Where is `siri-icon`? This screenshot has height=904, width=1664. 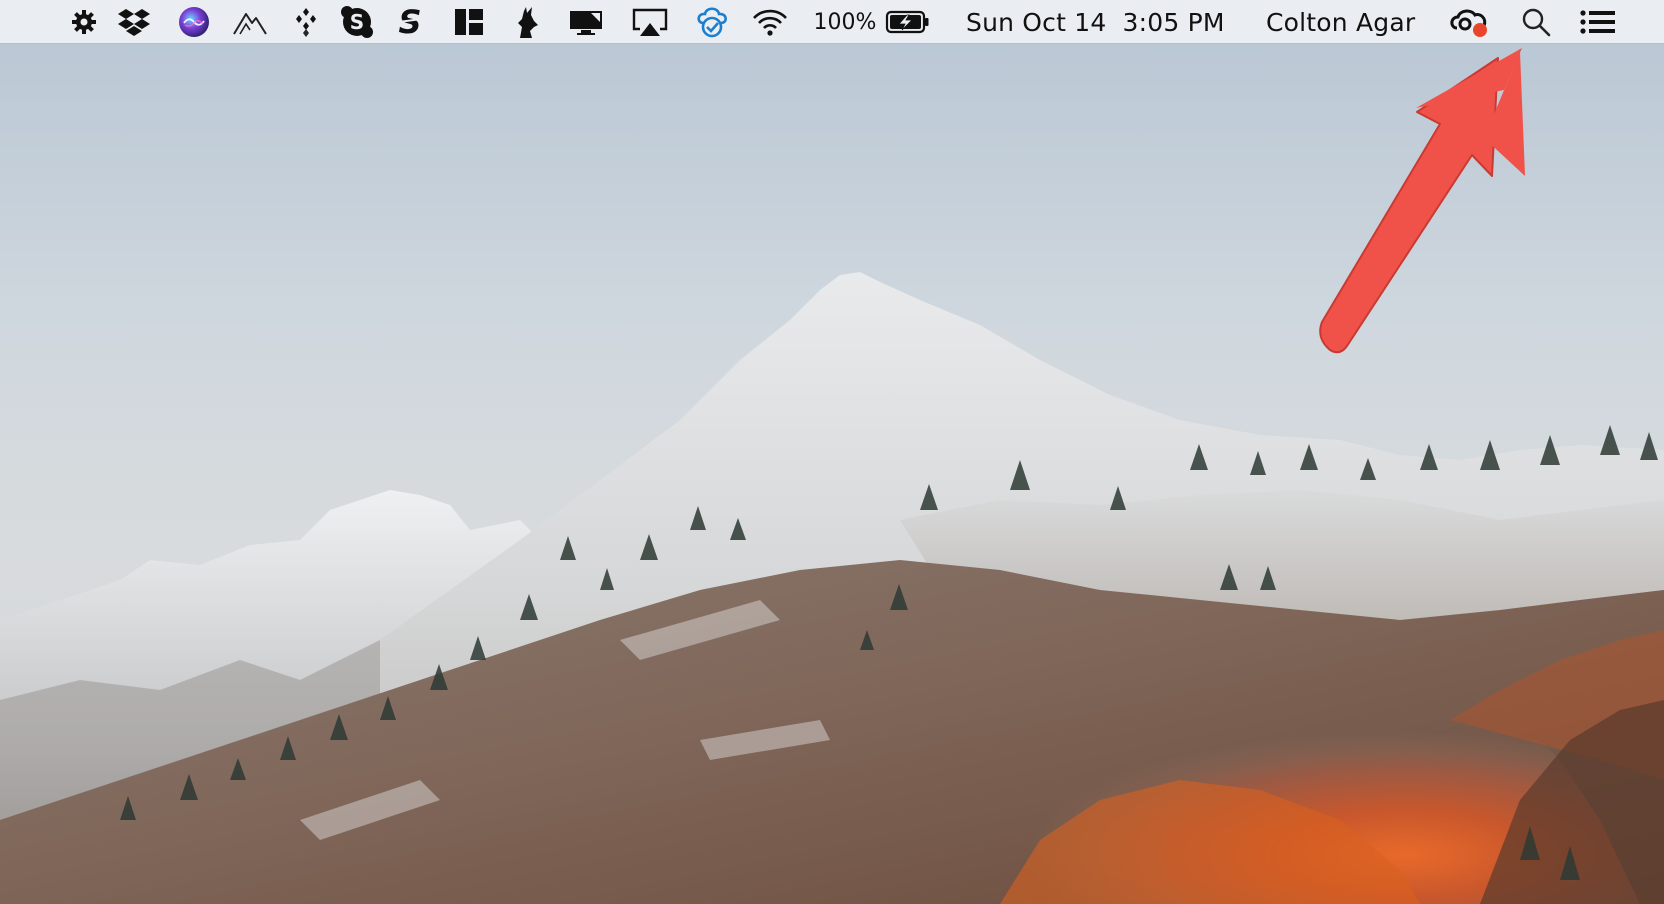
siri-icon is located at coordinates (194, 22).